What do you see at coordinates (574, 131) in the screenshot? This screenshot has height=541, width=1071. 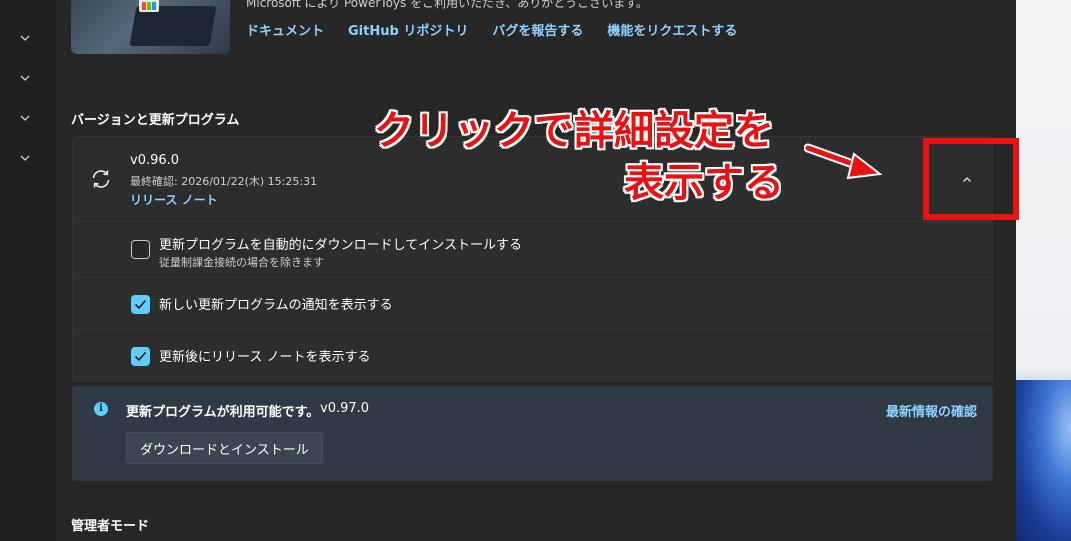 I see `annotation-text-line1: クリックで詳細設定を` at bounding box center [574, 131].